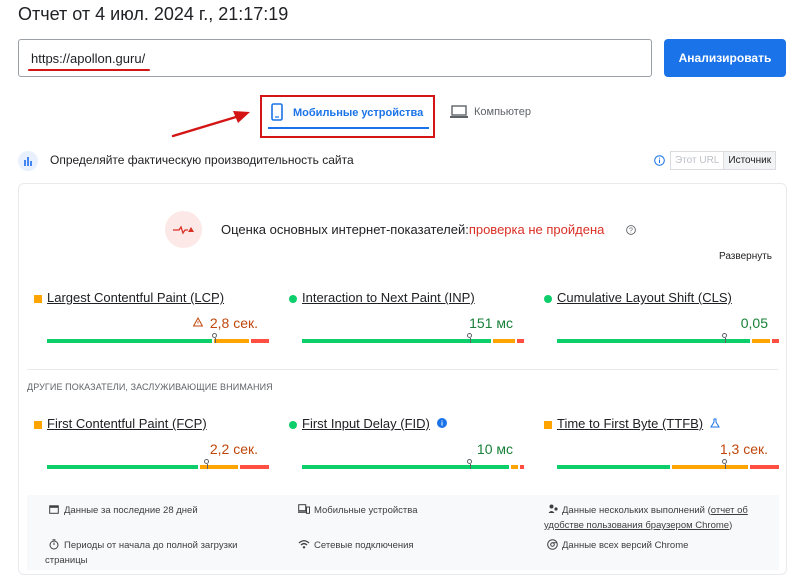 This screenshot has width=806, height=587. I want to click on field-data-icon, so click(28, 161).